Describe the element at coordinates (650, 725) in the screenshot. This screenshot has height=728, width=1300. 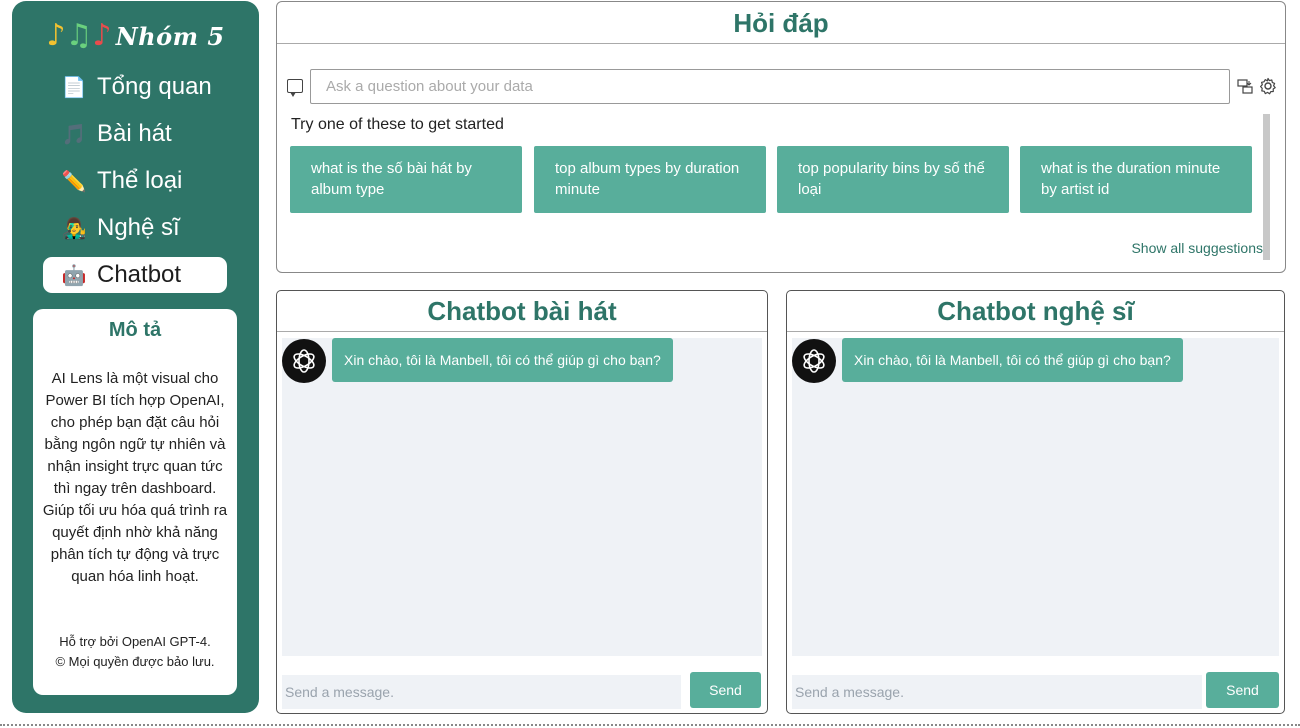
I see `page-divider` at that location.